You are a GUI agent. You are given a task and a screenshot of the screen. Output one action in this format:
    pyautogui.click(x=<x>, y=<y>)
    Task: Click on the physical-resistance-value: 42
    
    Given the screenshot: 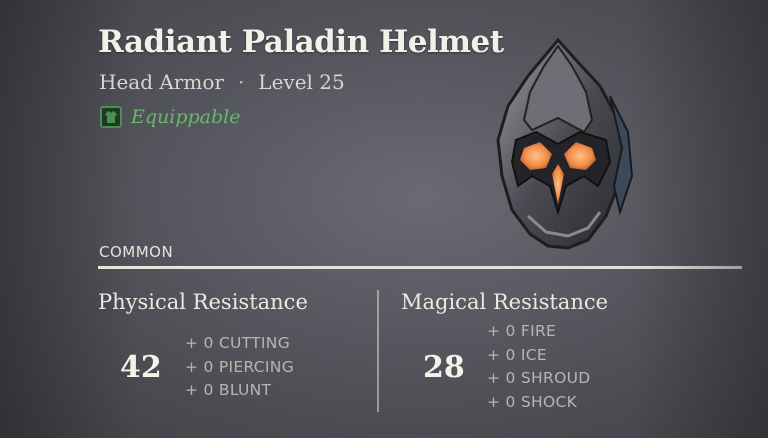 What is the action you would take?
    pyautogui.click(x=141, y=367)
    